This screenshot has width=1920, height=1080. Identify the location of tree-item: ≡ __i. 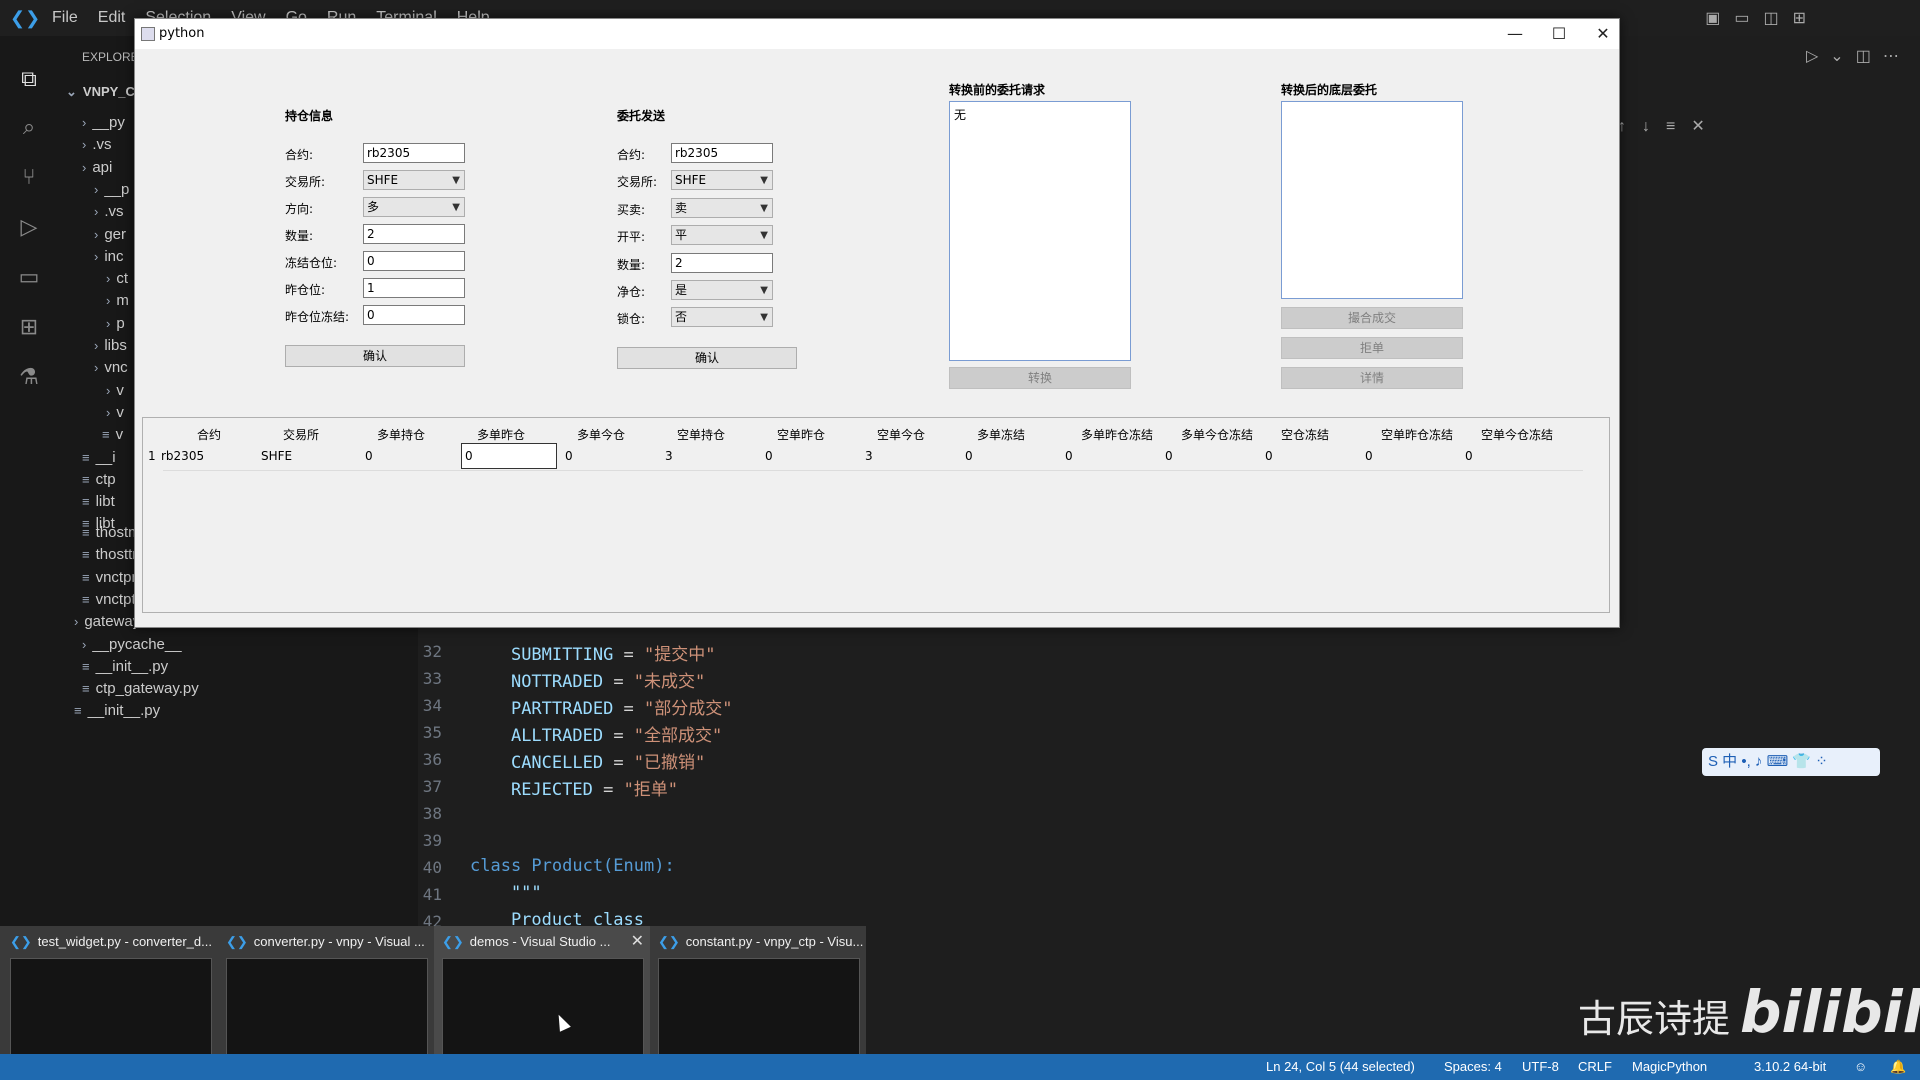
(99, 457).